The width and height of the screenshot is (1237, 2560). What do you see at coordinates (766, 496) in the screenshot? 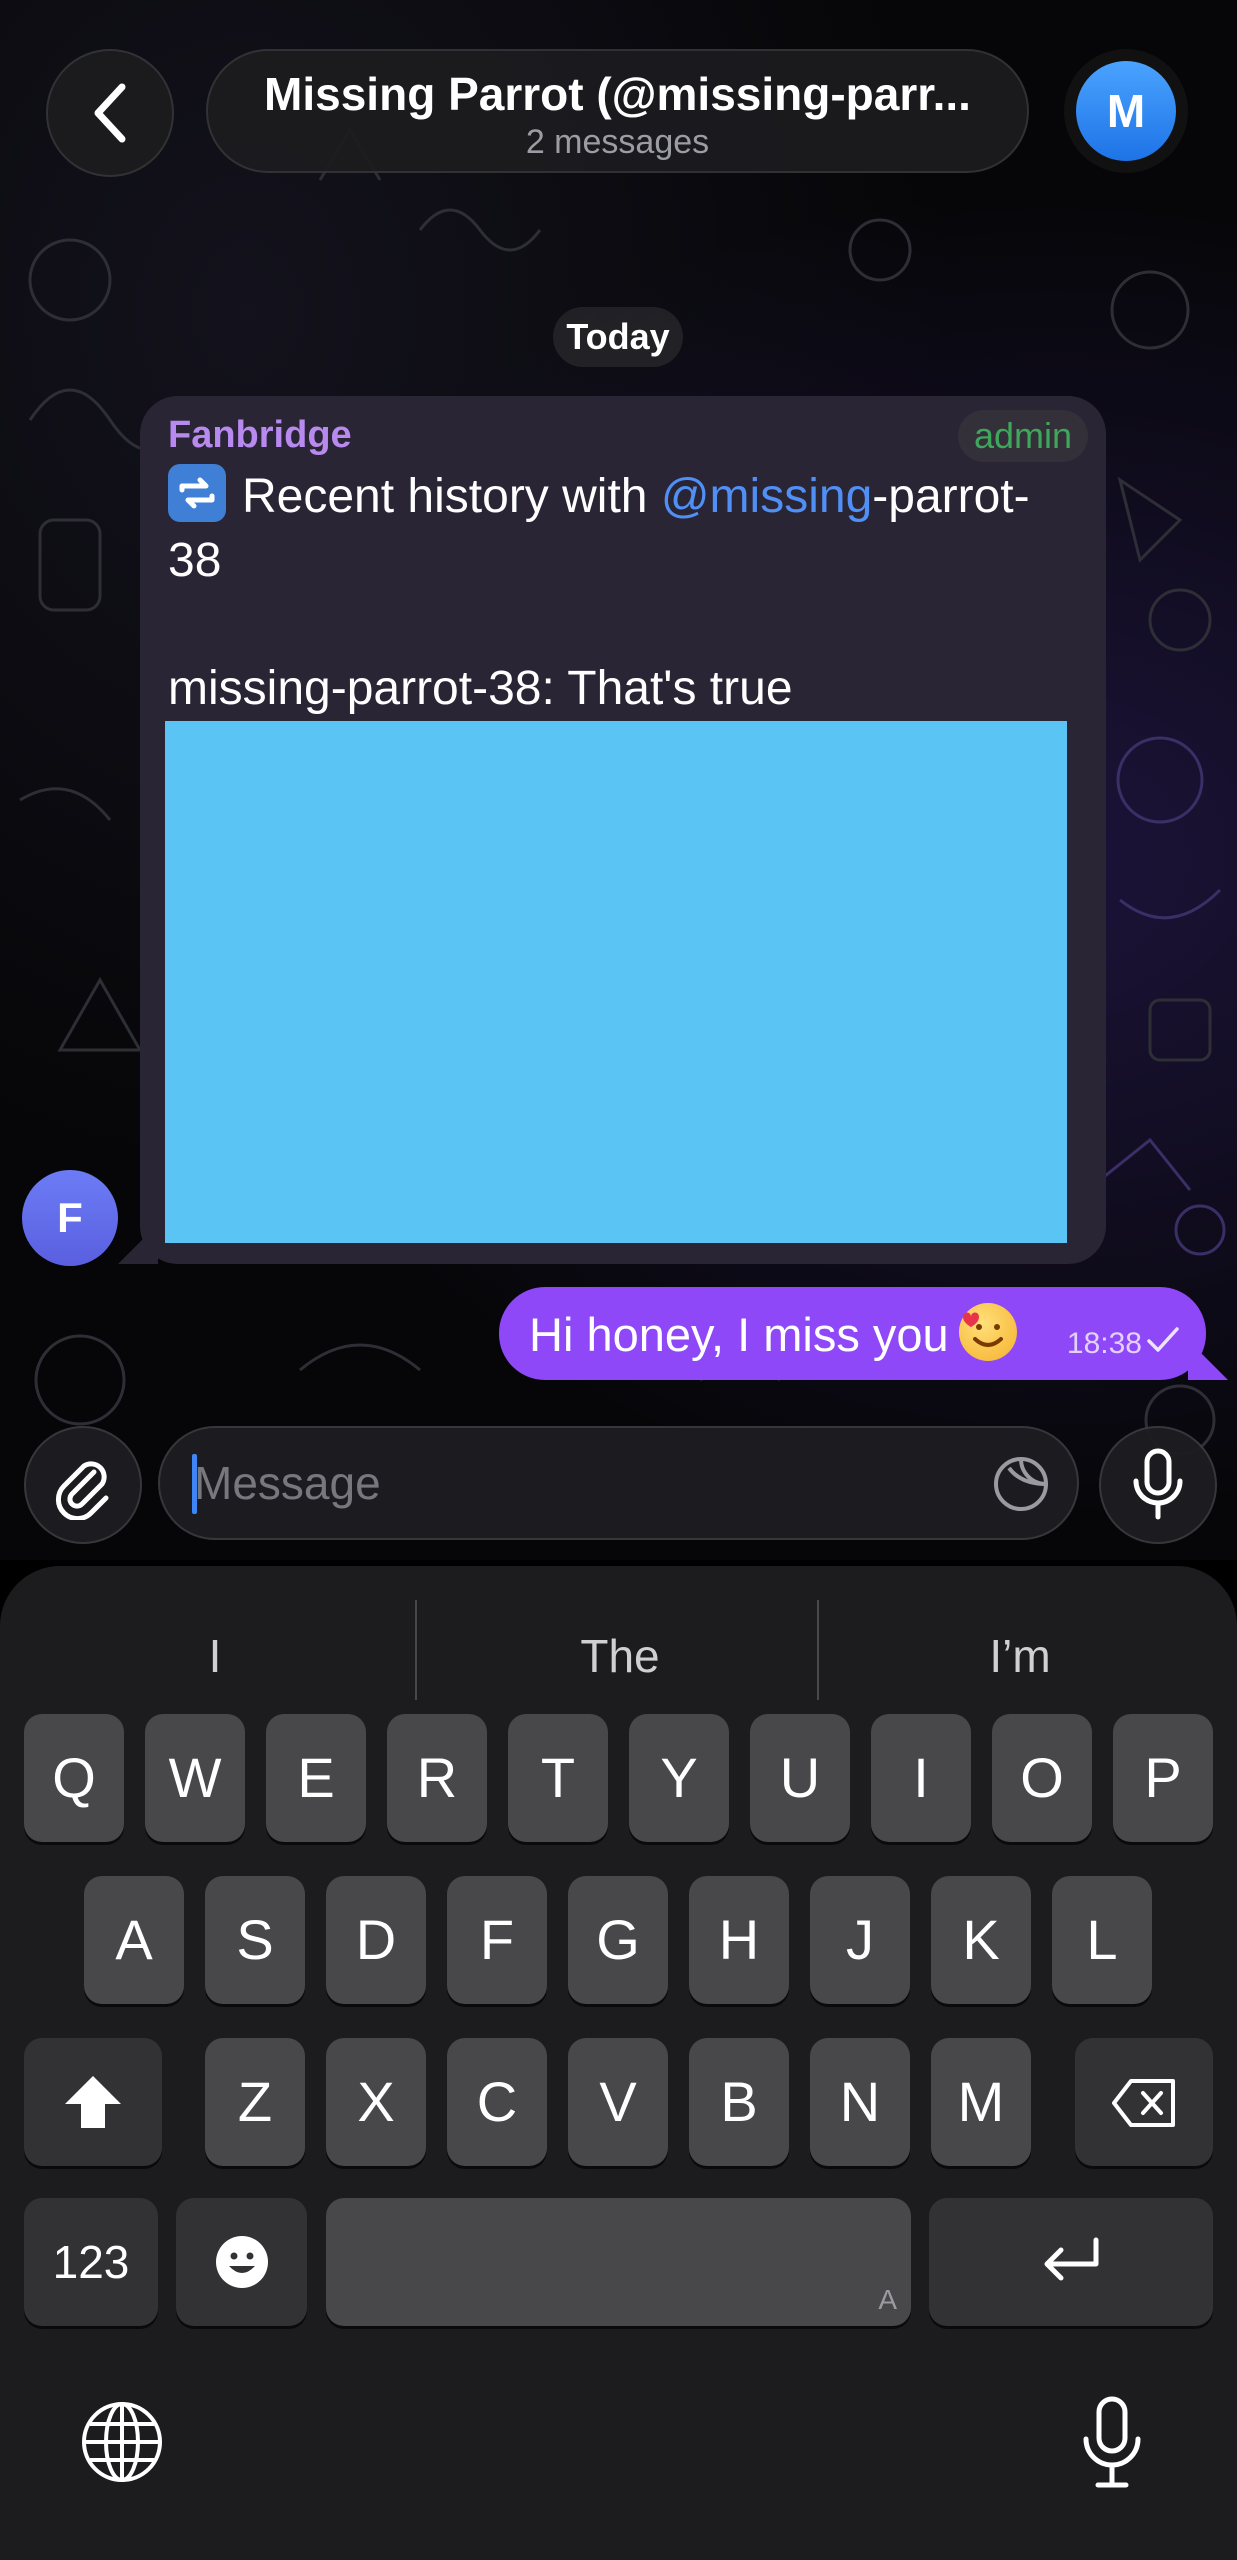
I see `mention-link: @missing` at bounding box center [766, 496].